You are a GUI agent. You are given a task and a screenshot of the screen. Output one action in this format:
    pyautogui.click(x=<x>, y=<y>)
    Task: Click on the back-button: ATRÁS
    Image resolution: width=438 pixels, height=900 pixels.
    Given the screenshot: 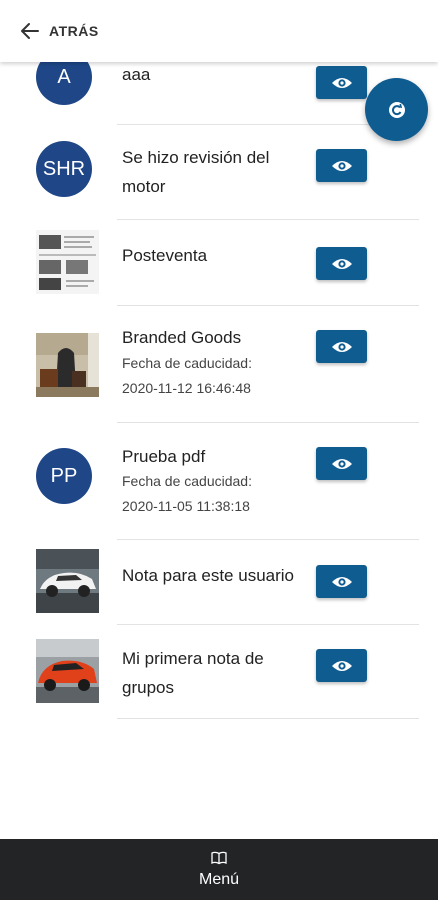 What is the action you would take?
    pyautogui.click(x=59, y=31)
    